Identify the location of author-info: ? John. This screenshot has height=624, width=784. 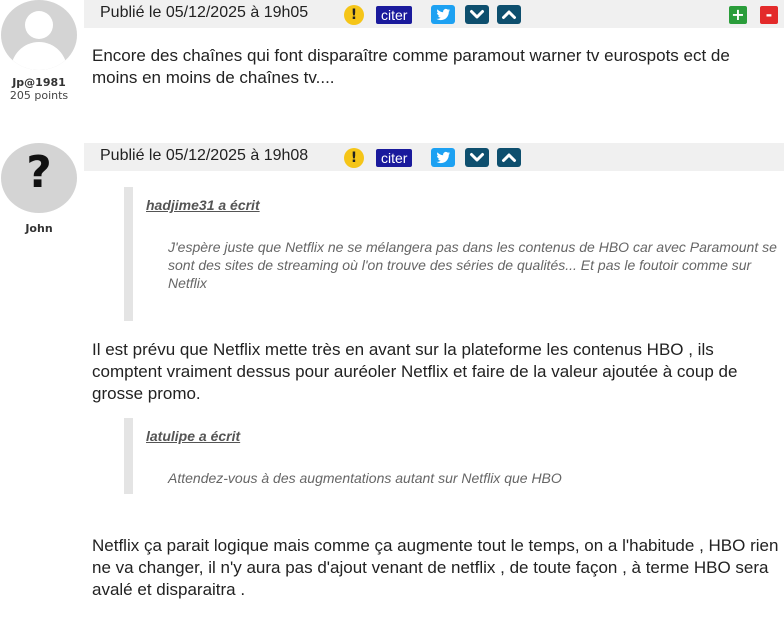
(39, 189).